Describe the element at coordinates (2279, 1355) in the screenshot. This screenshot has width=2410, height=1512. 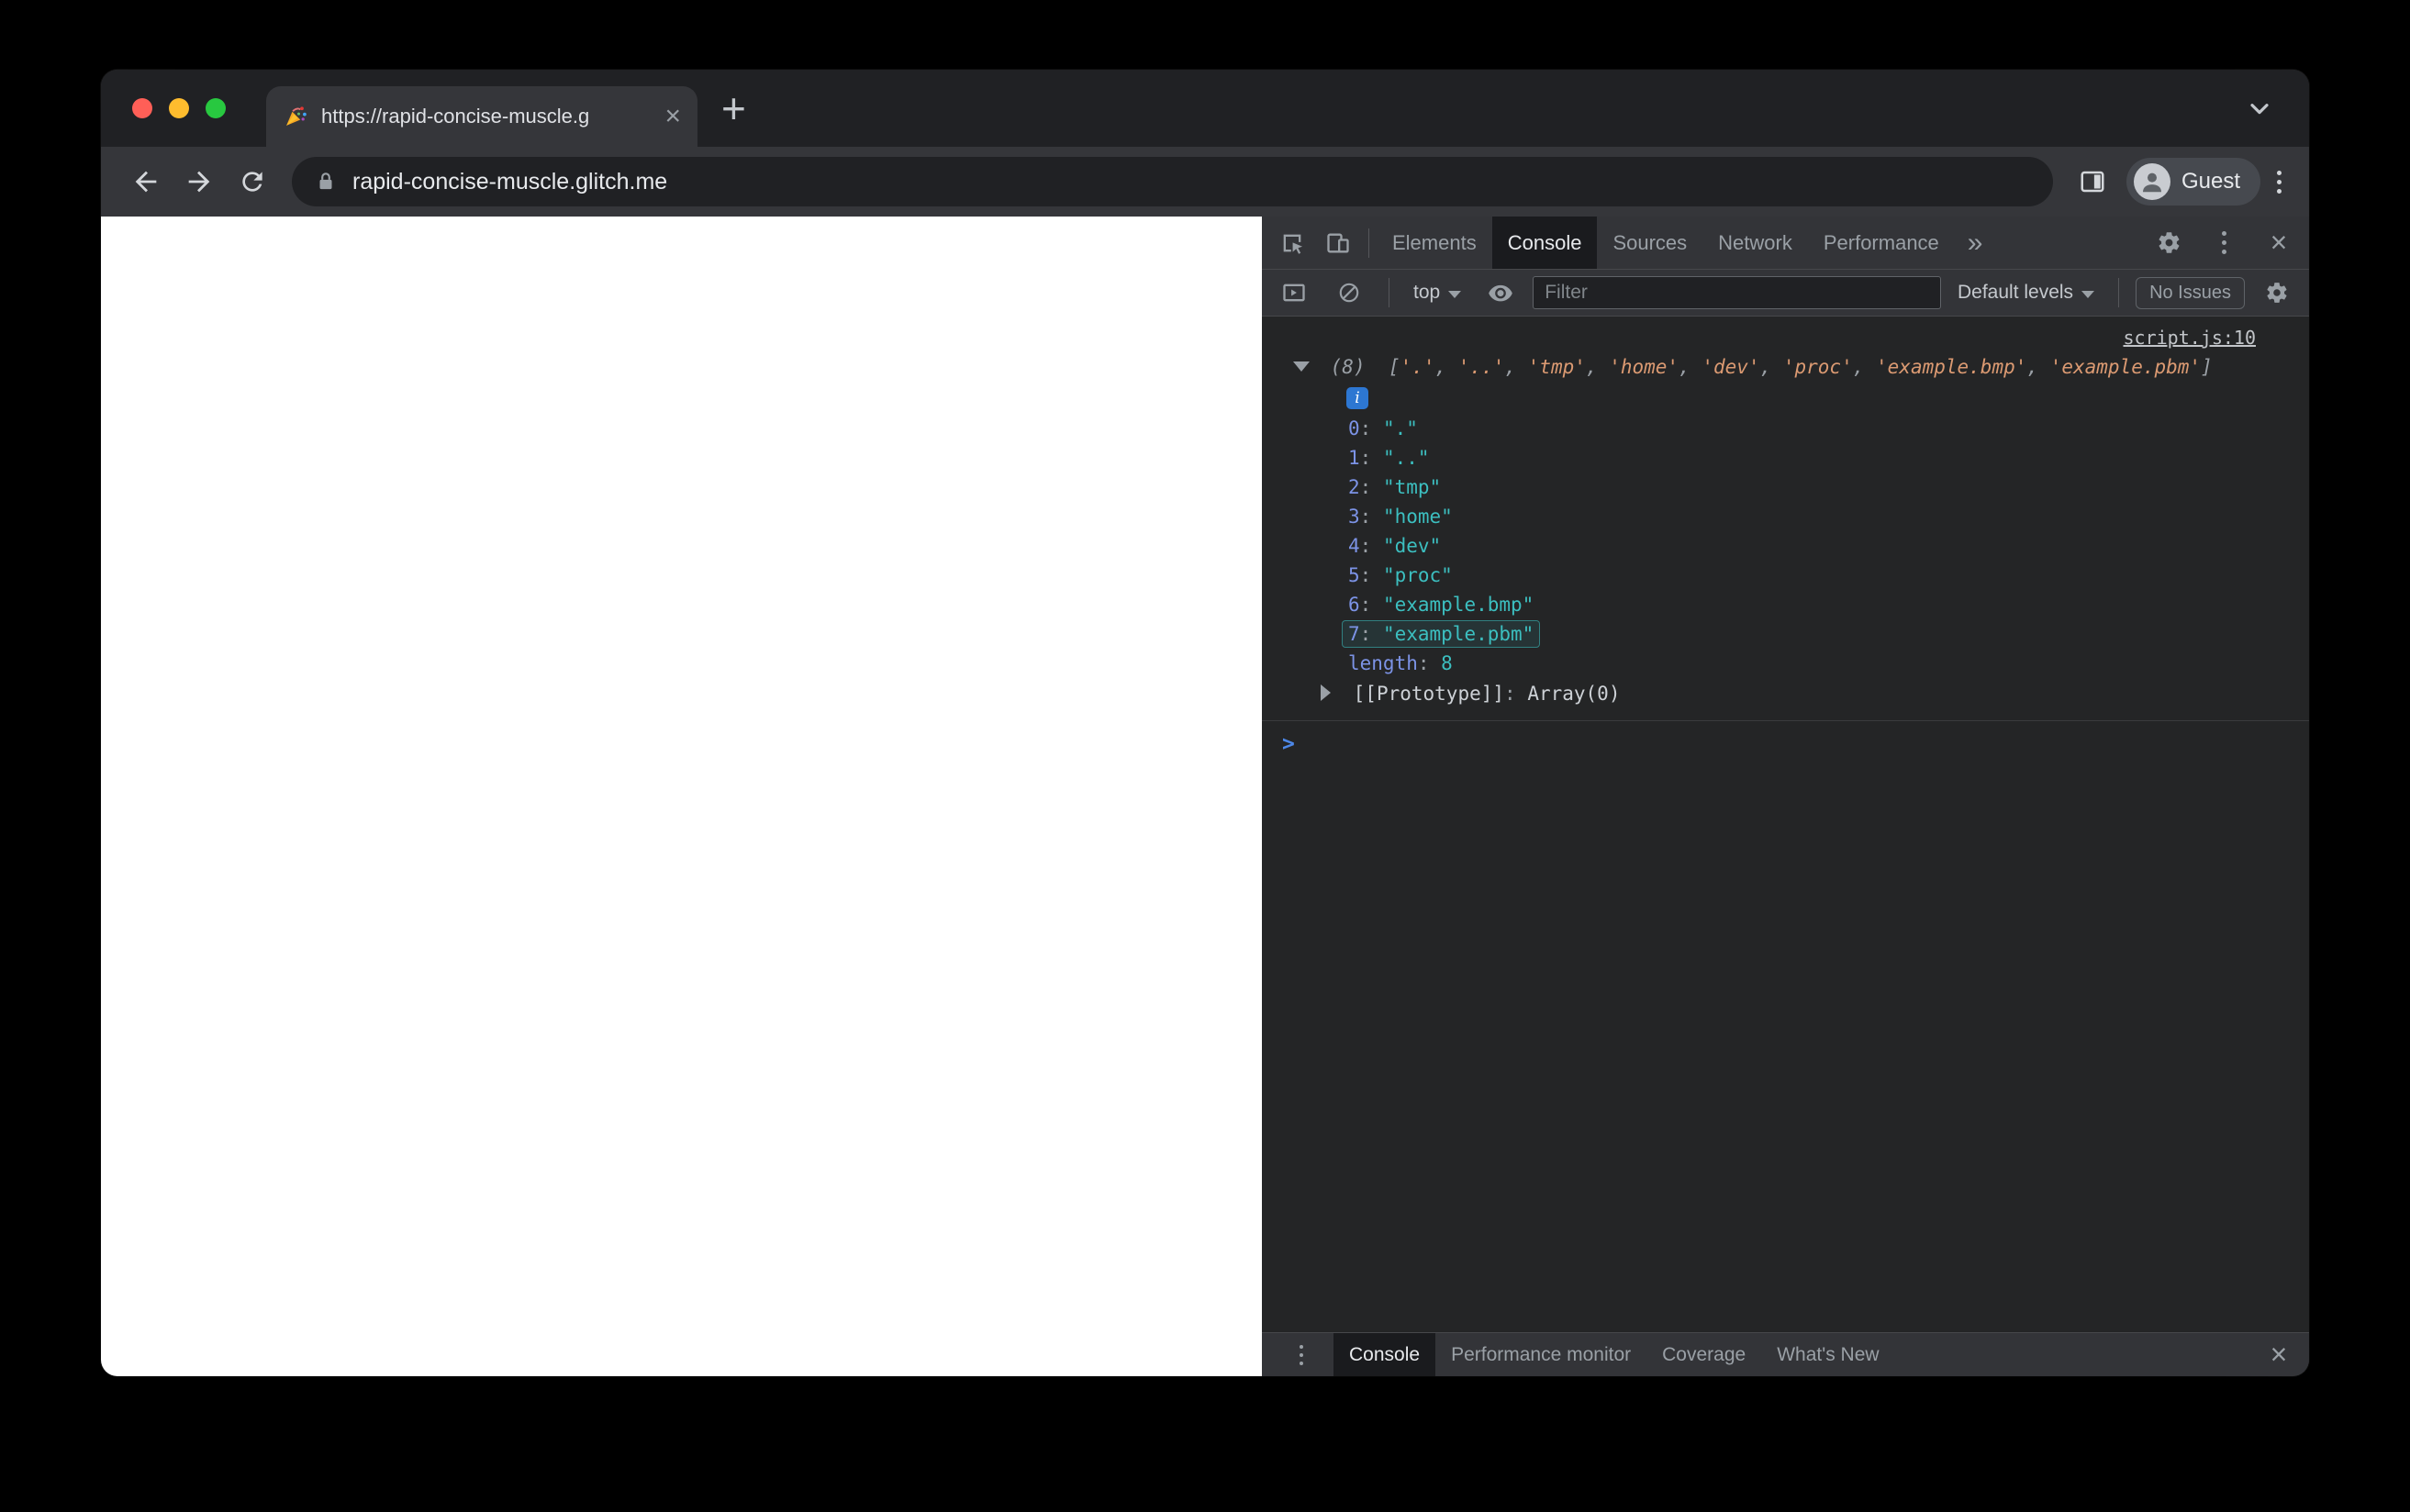
I see `drawer-close-button: ×` at that location.